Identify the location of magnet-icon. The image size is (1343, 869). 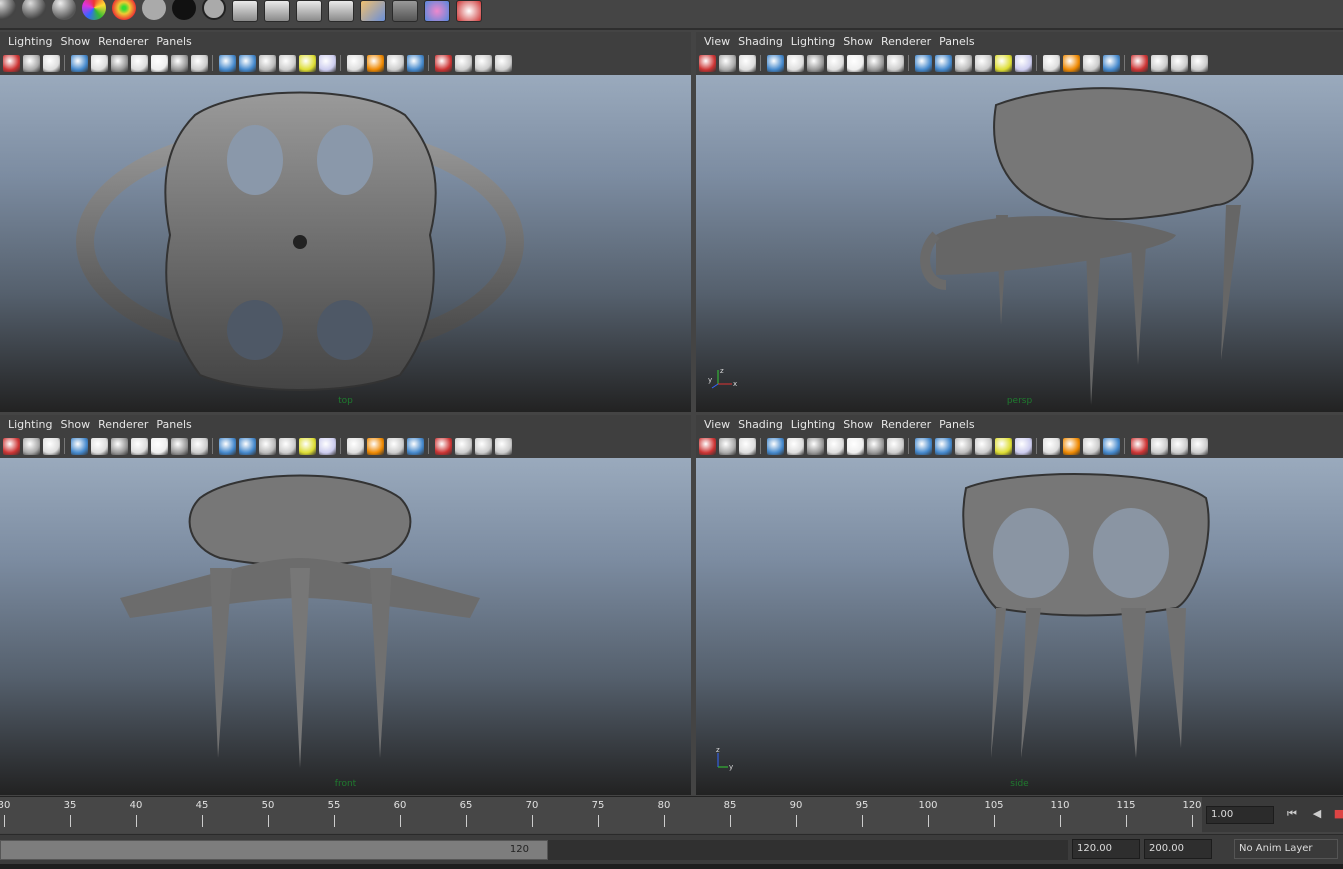
(469, 11).